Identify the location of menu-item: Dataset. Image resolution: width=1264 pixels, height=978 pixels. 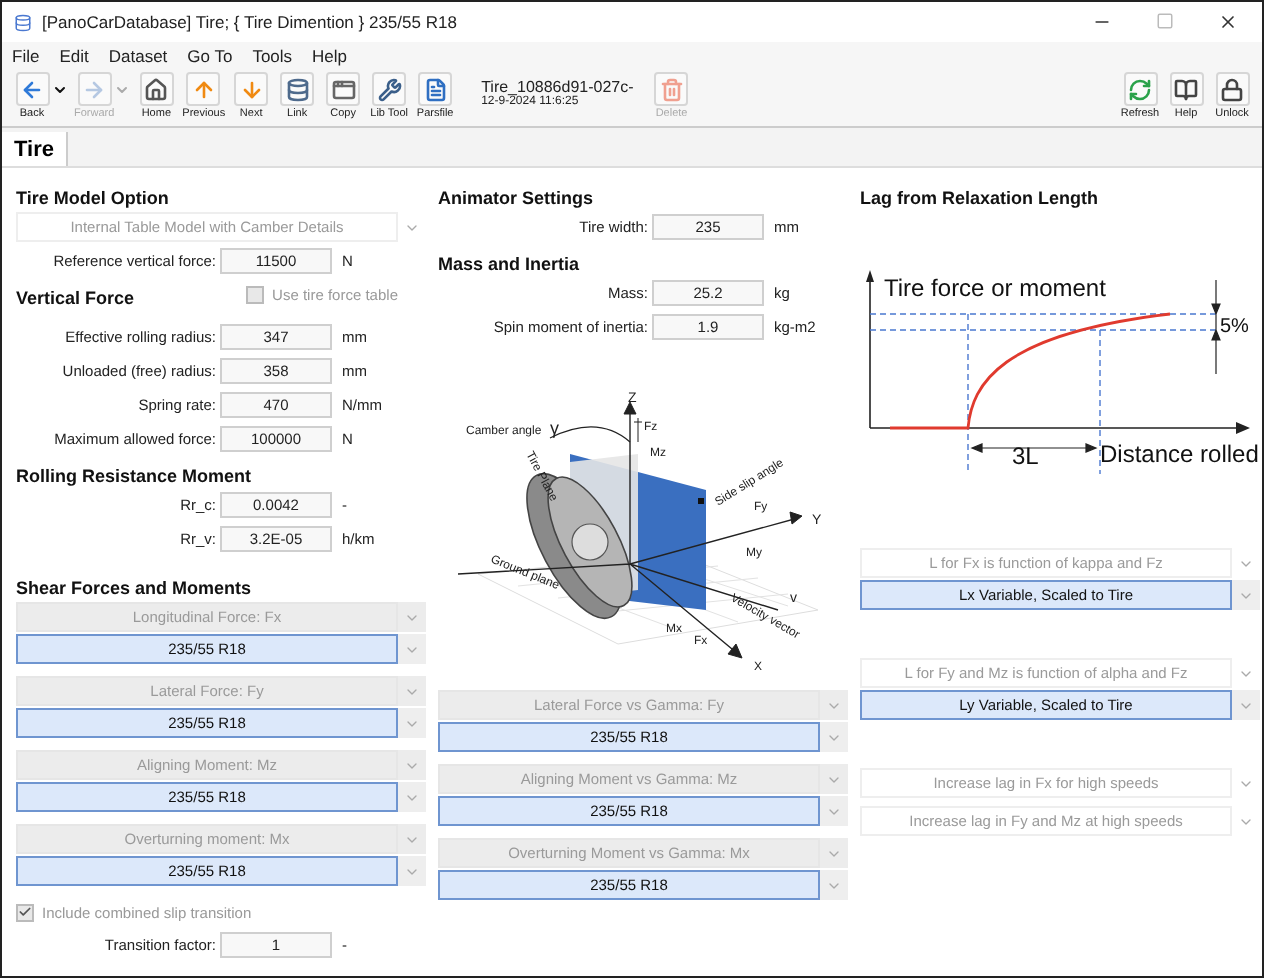
(138, 55).